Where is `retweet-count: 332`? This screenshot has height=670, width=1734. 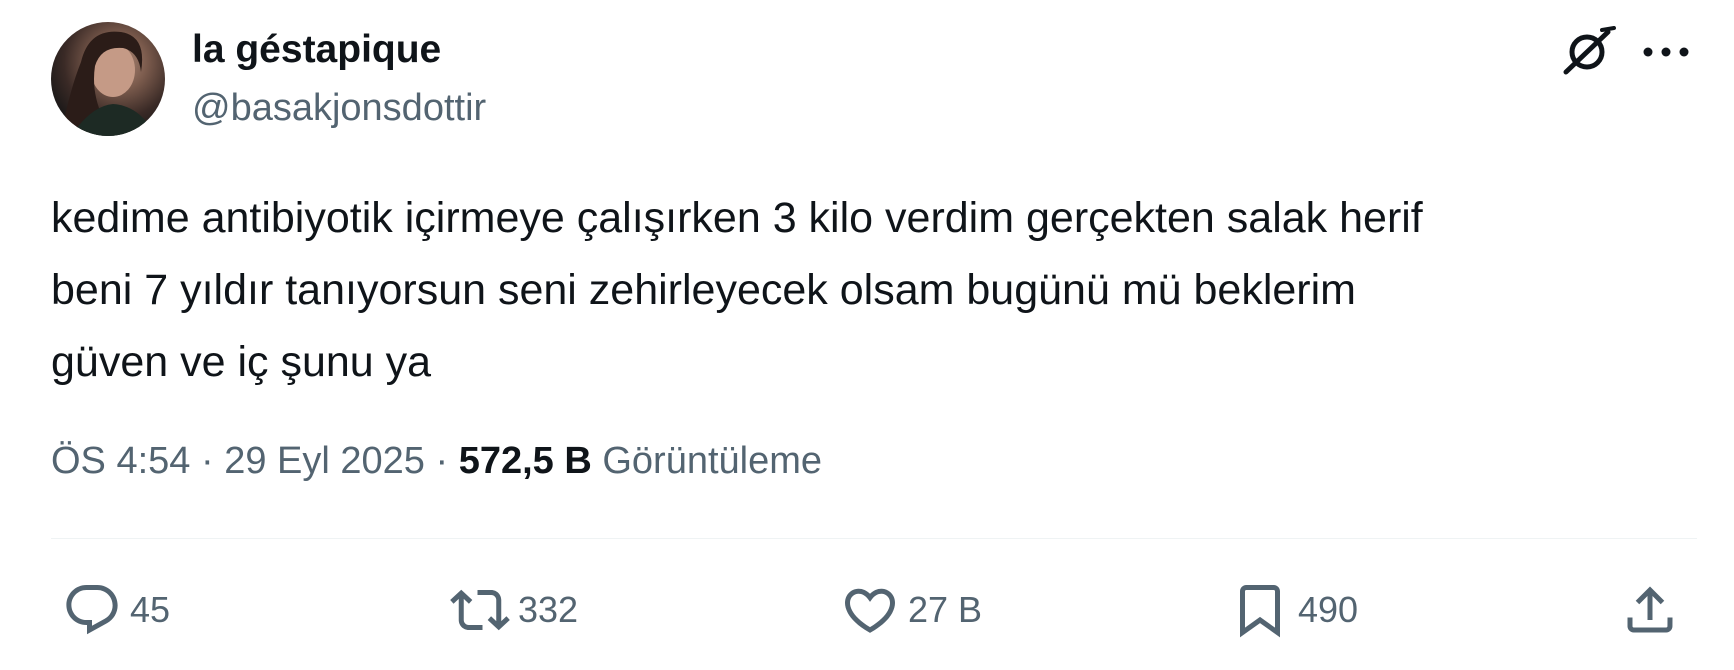 retweet-count: 332 is located at coordinates (548, 609).